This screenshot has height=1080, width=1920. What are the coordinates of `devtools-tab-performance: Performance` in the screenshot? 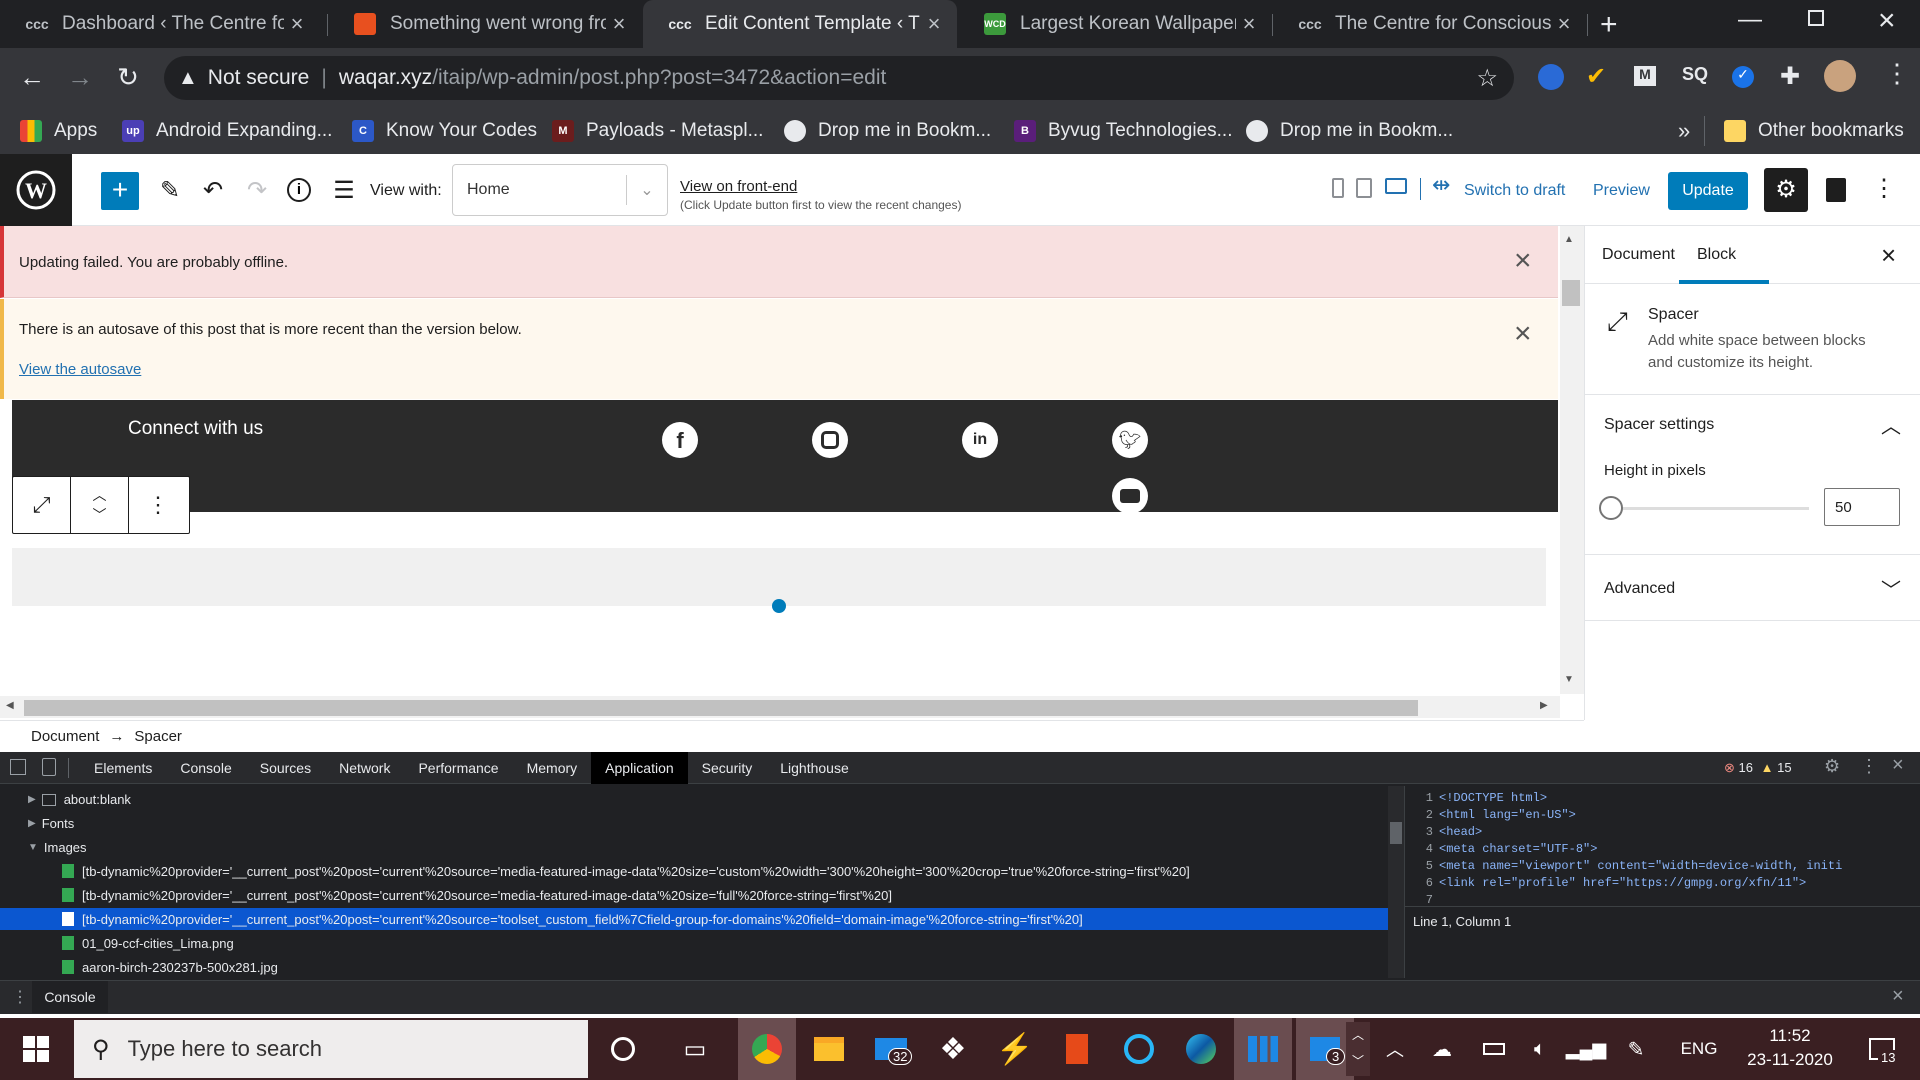 It's located at (458, 768).